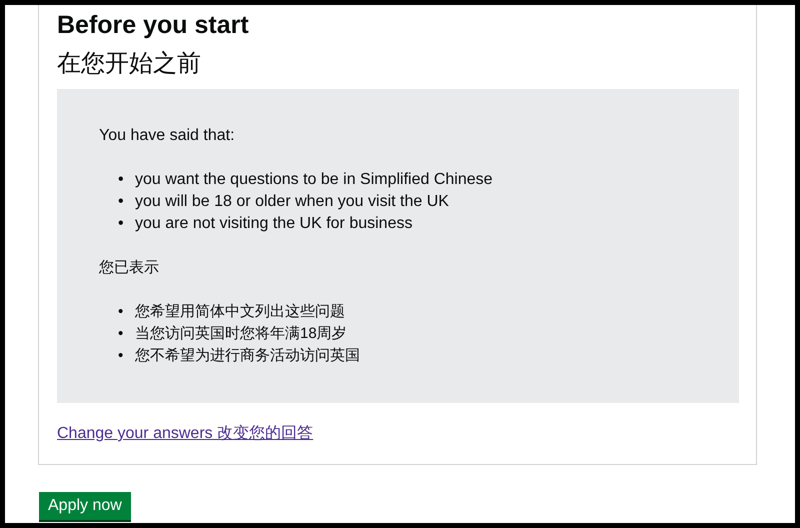 This screenshot has width=800, height=528. Describe the element at coordinates (247, 356) in the screenshot. I see `summary-item-translation: 您不希望为进行商务活动访问英国` at that location.